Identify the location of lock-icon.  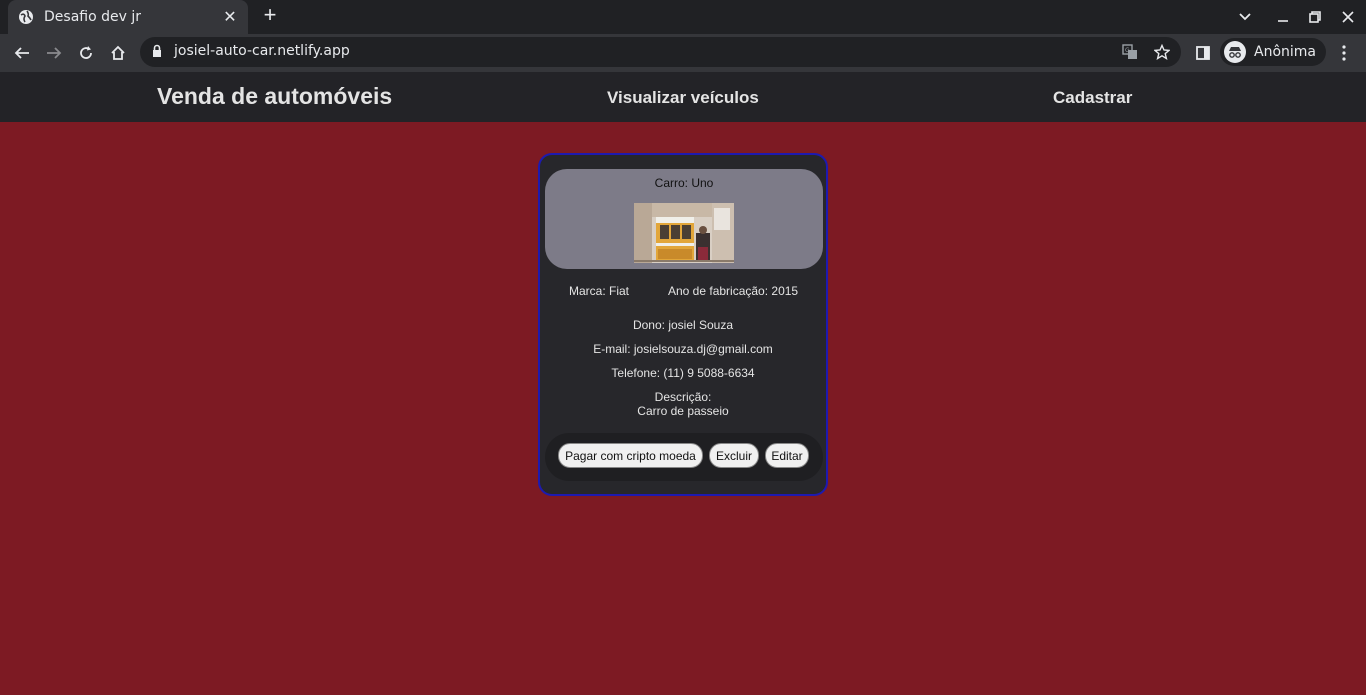
(157, 53).